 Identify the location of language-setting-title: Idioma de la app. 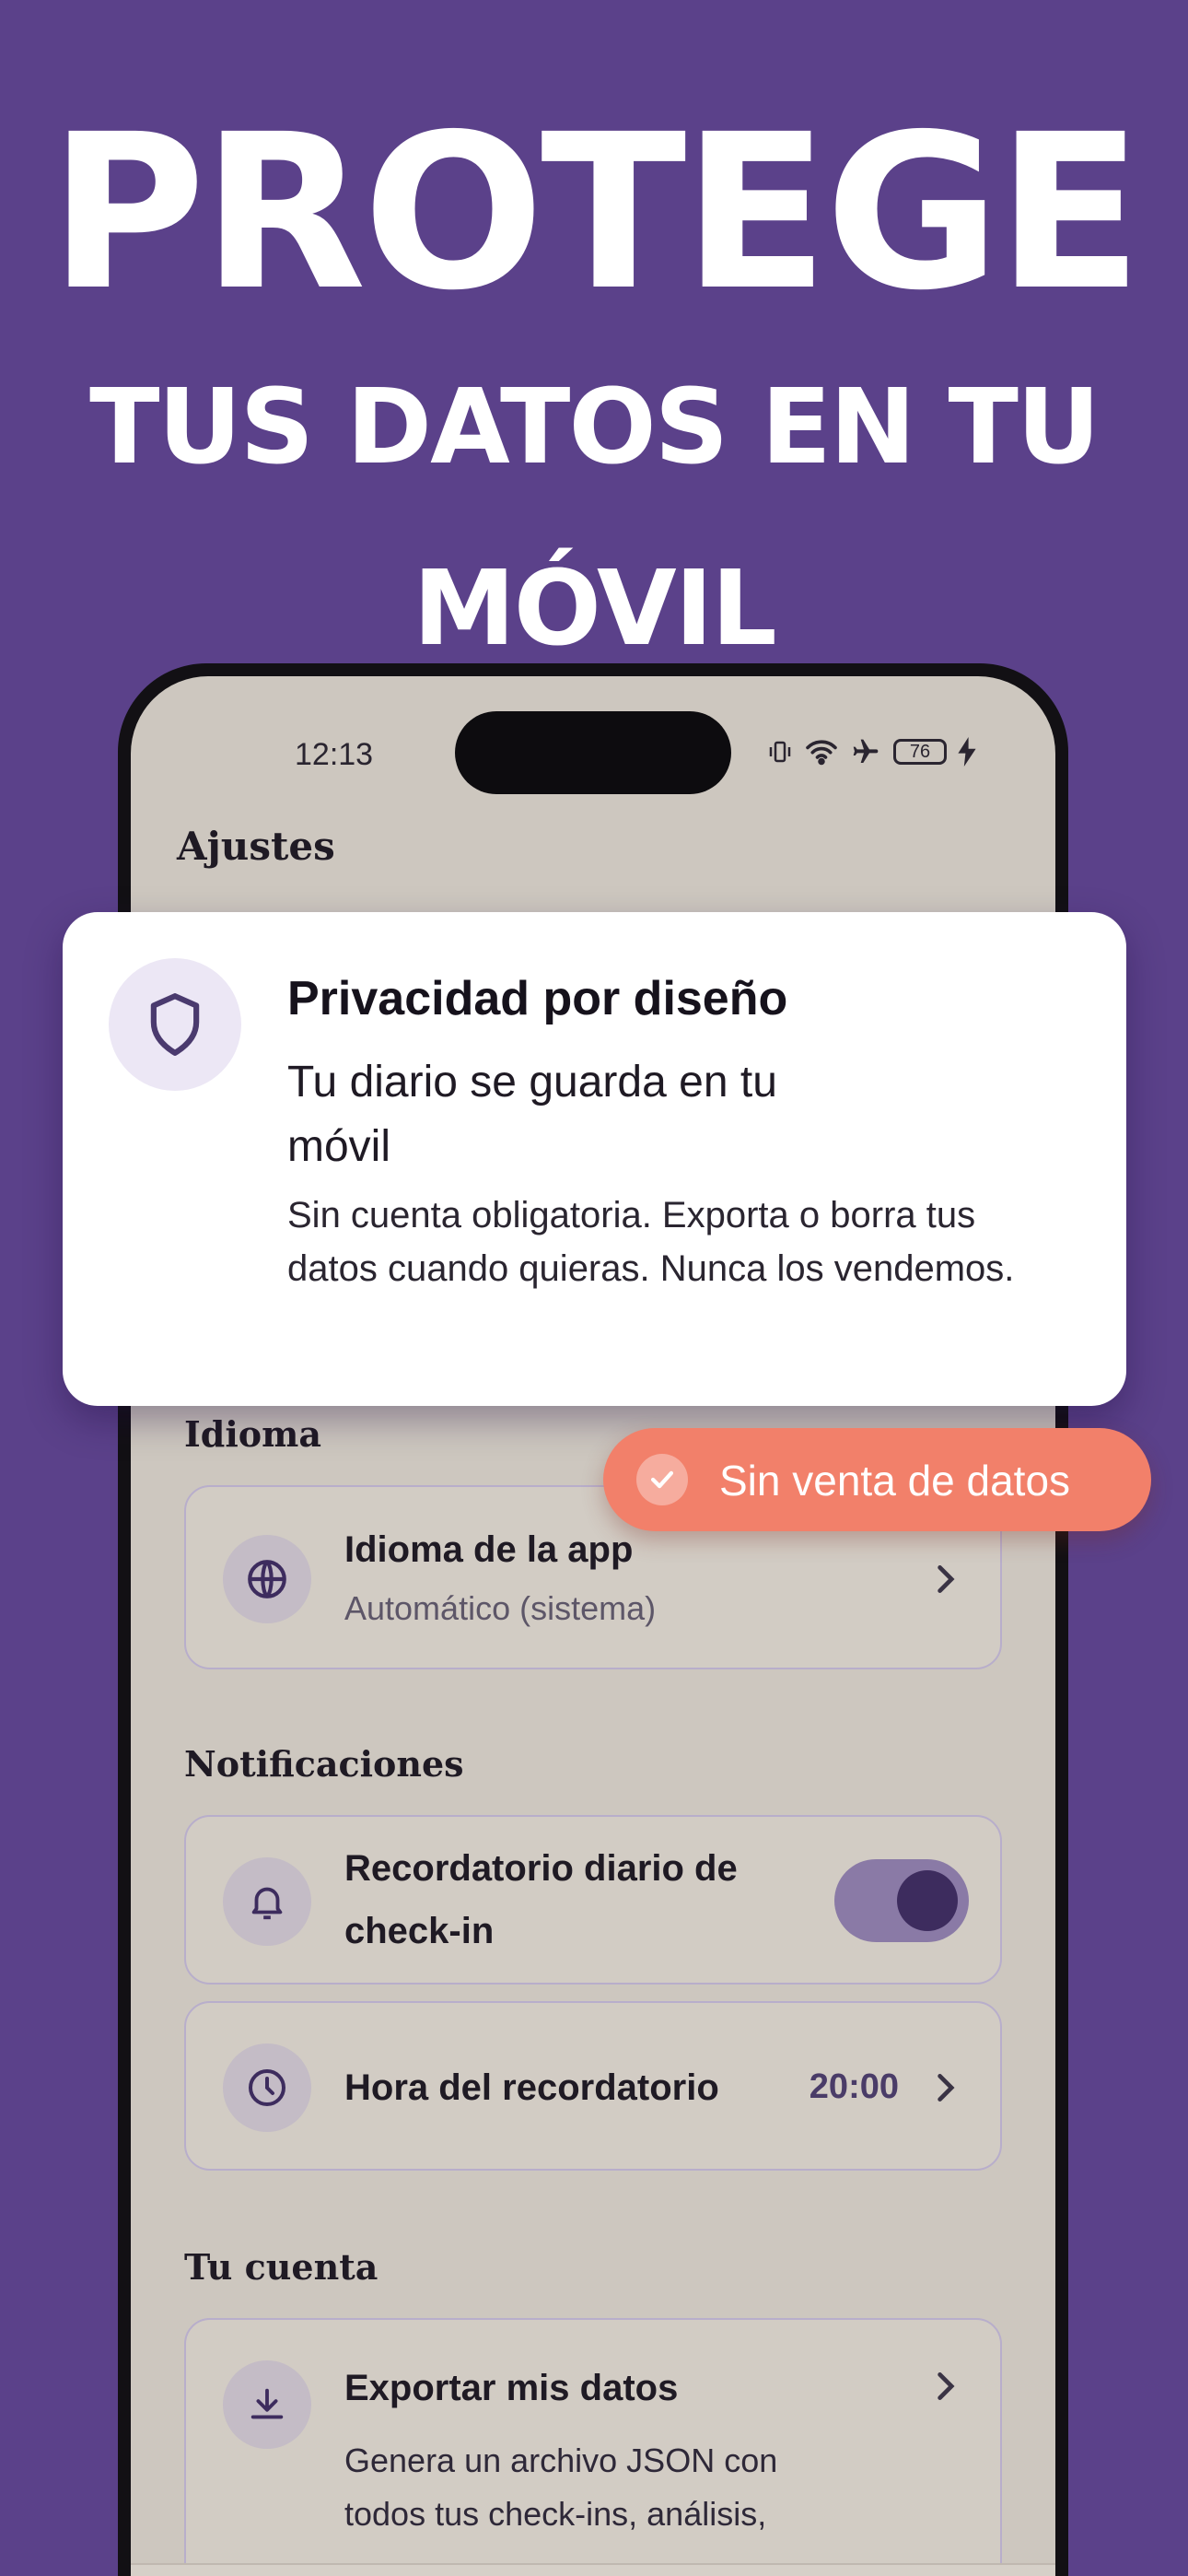
(489, 1549).